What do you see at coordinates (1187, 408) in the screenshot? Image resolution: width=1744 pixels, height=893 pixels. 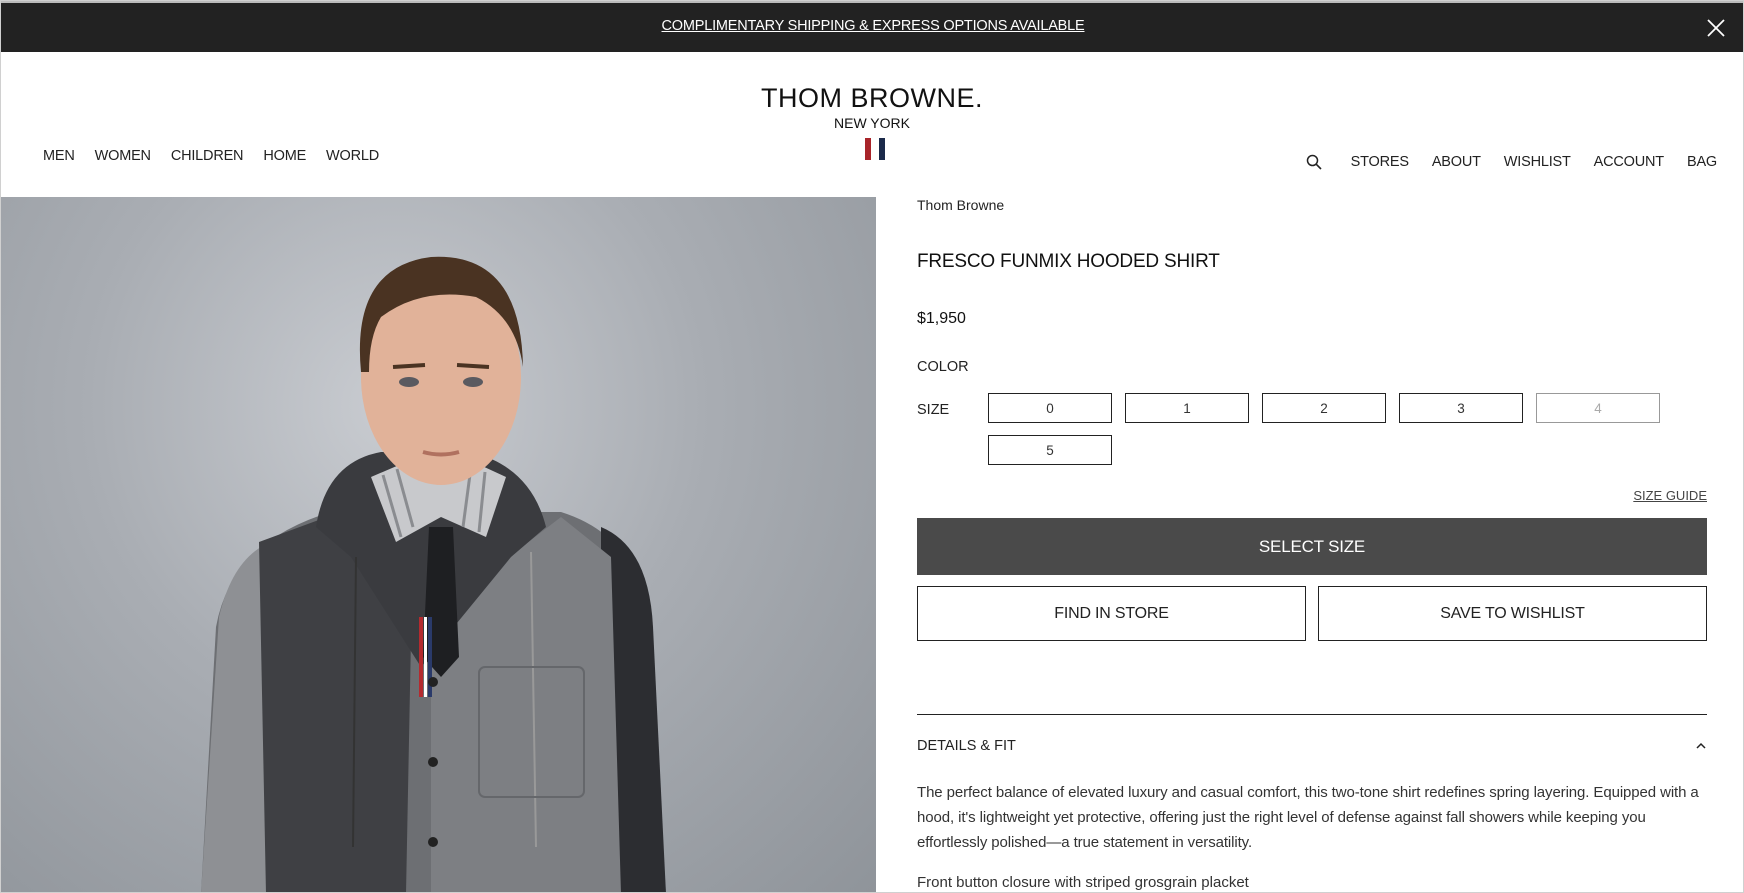 I see `size-option-1: 1` at bounding box center [1187, 408].